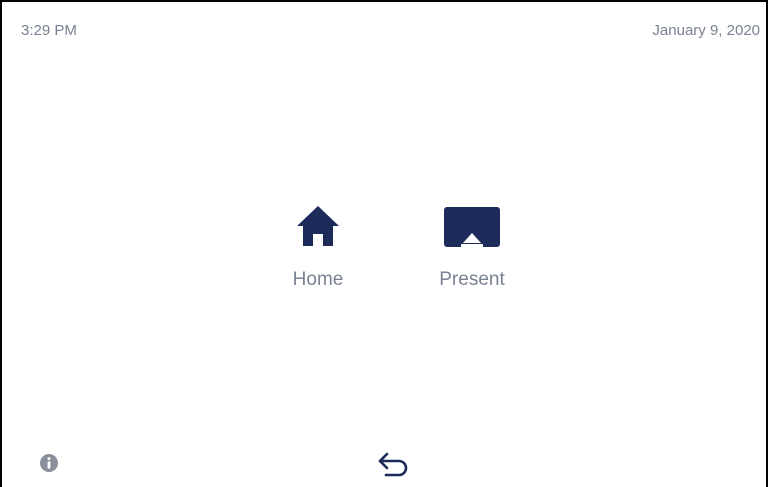 The height and width of the screenshot is (487, 768). Describe the element at coordinates (706, 30) in the screenshot. I see `status-date: January 9, 2020` at that location.